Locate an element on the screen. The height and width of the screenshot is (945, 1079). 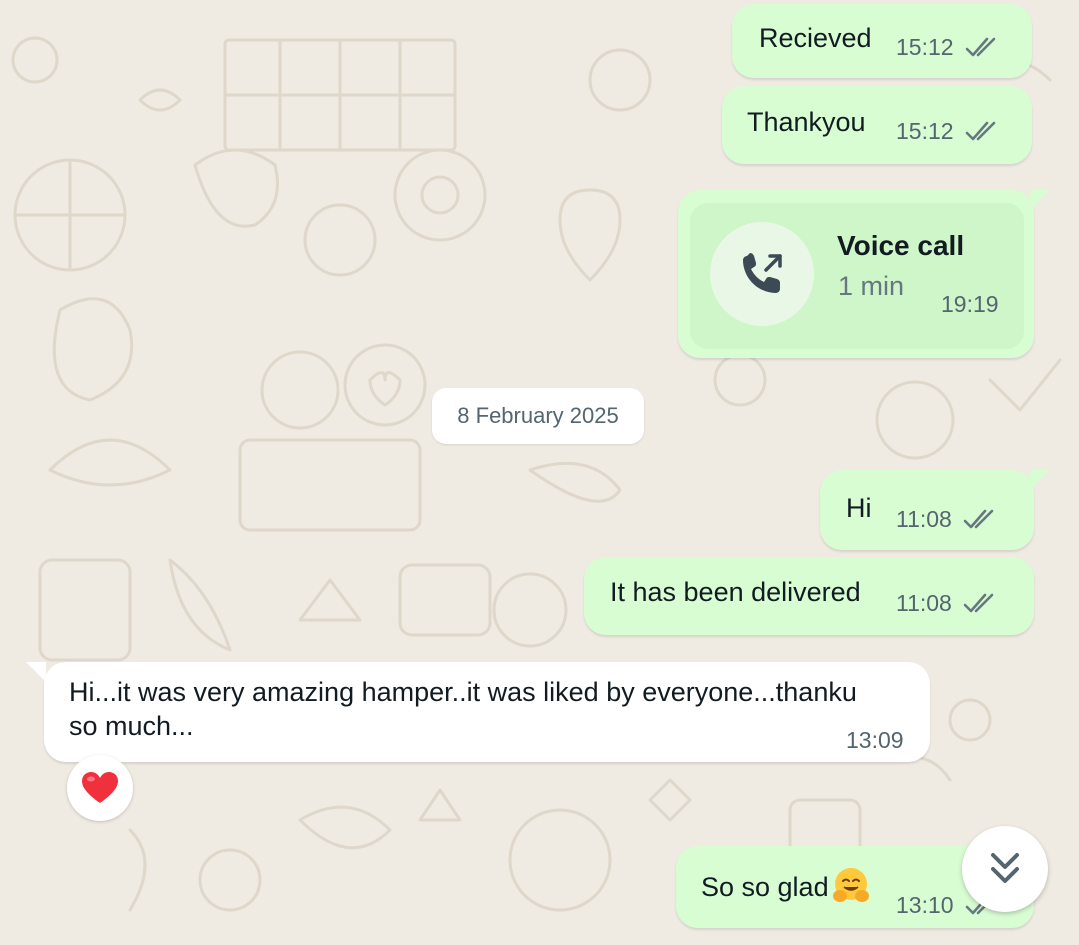
heart-icon is located at coordinates (100, 787).